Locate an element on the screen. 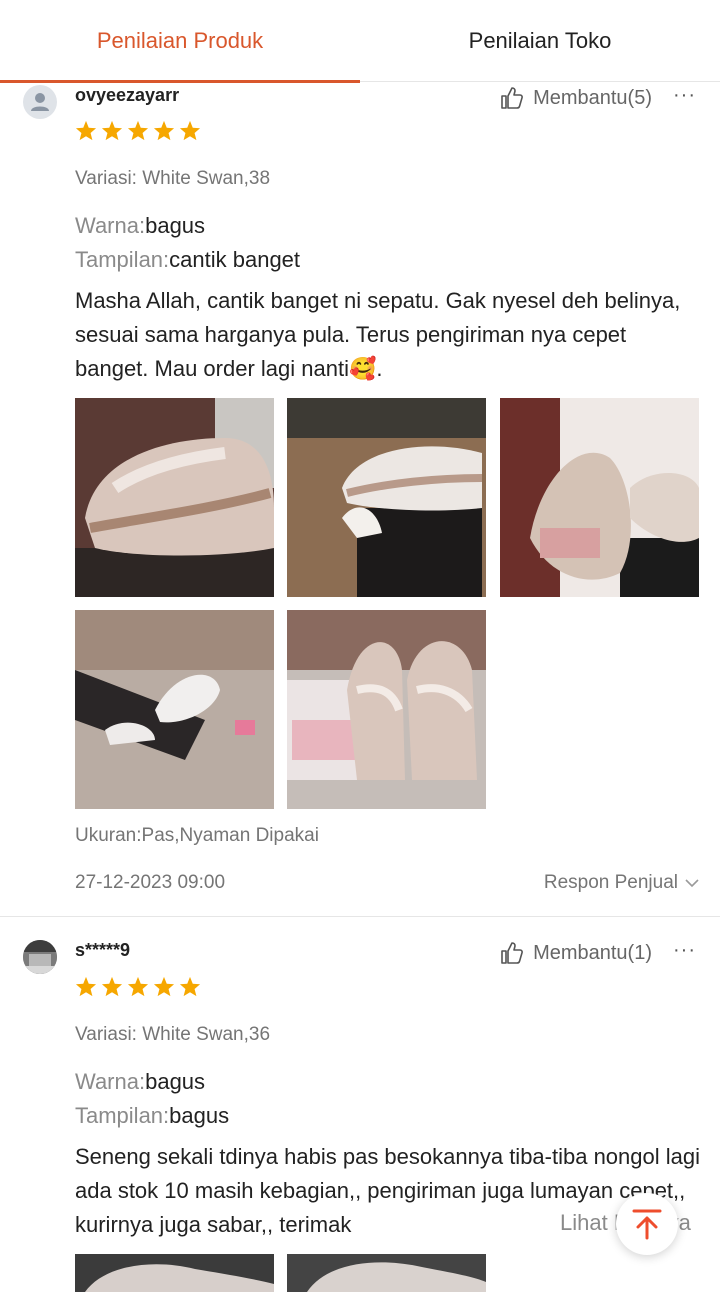 The width and height of the screenshot is (720, 1292). arrow-up-to-top-icon is located at coordinates (647, 1224).